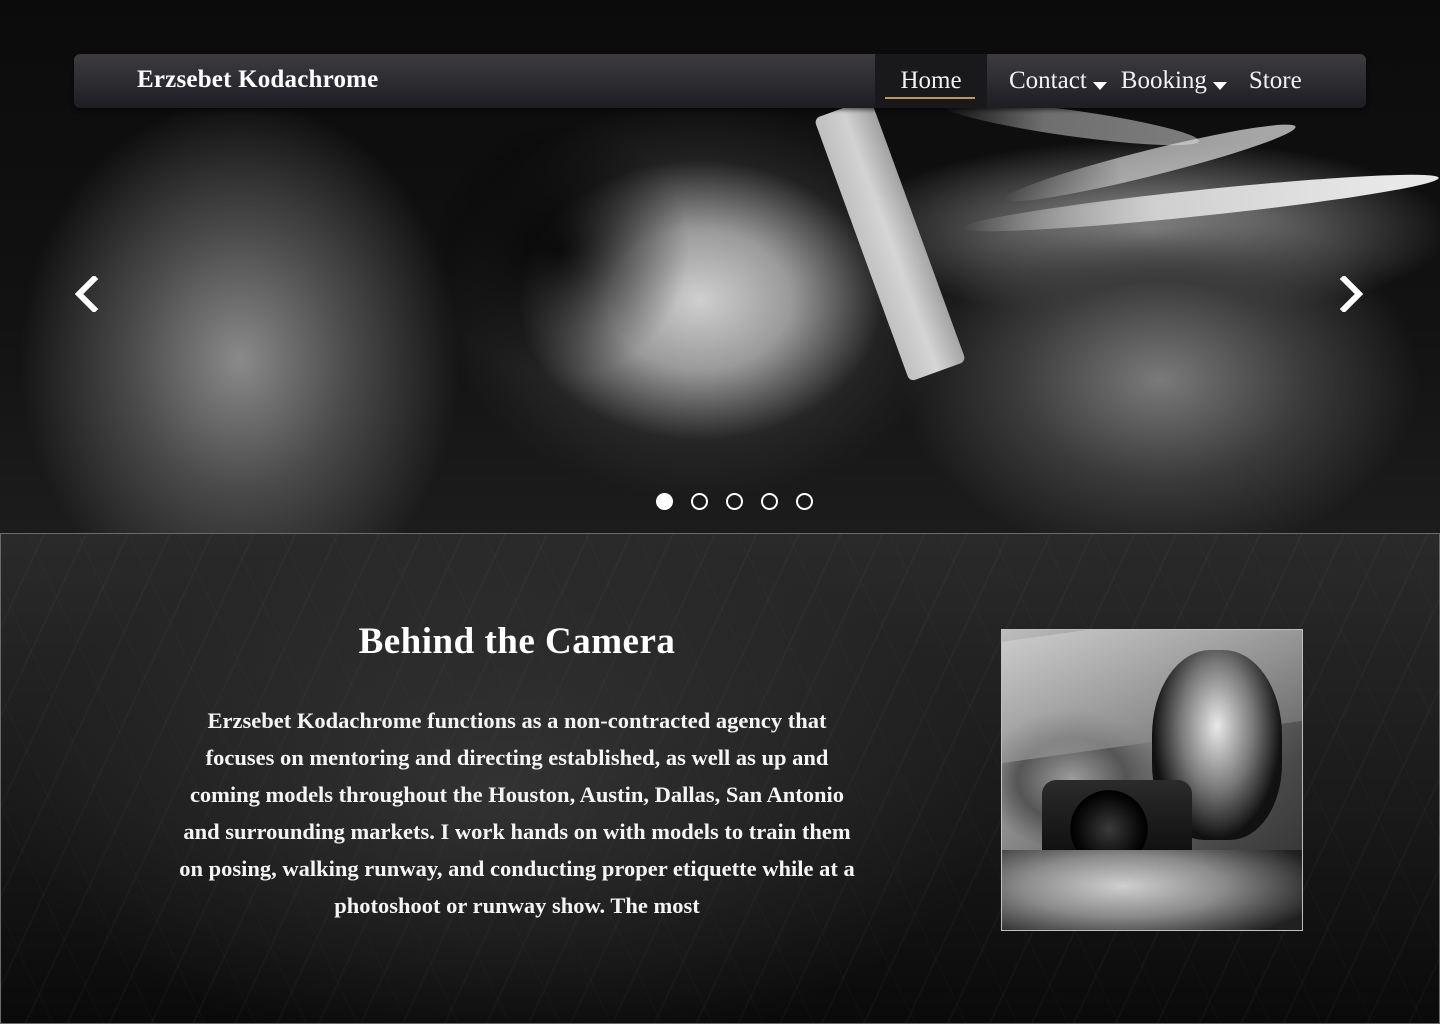 Image resolution: width=1440 pixels, height=1024 pixels. What do you see at coordinates (1163, 80) in the screenshot?
I see `nav-item-label: Booking` at bounding box center [1163, 80].